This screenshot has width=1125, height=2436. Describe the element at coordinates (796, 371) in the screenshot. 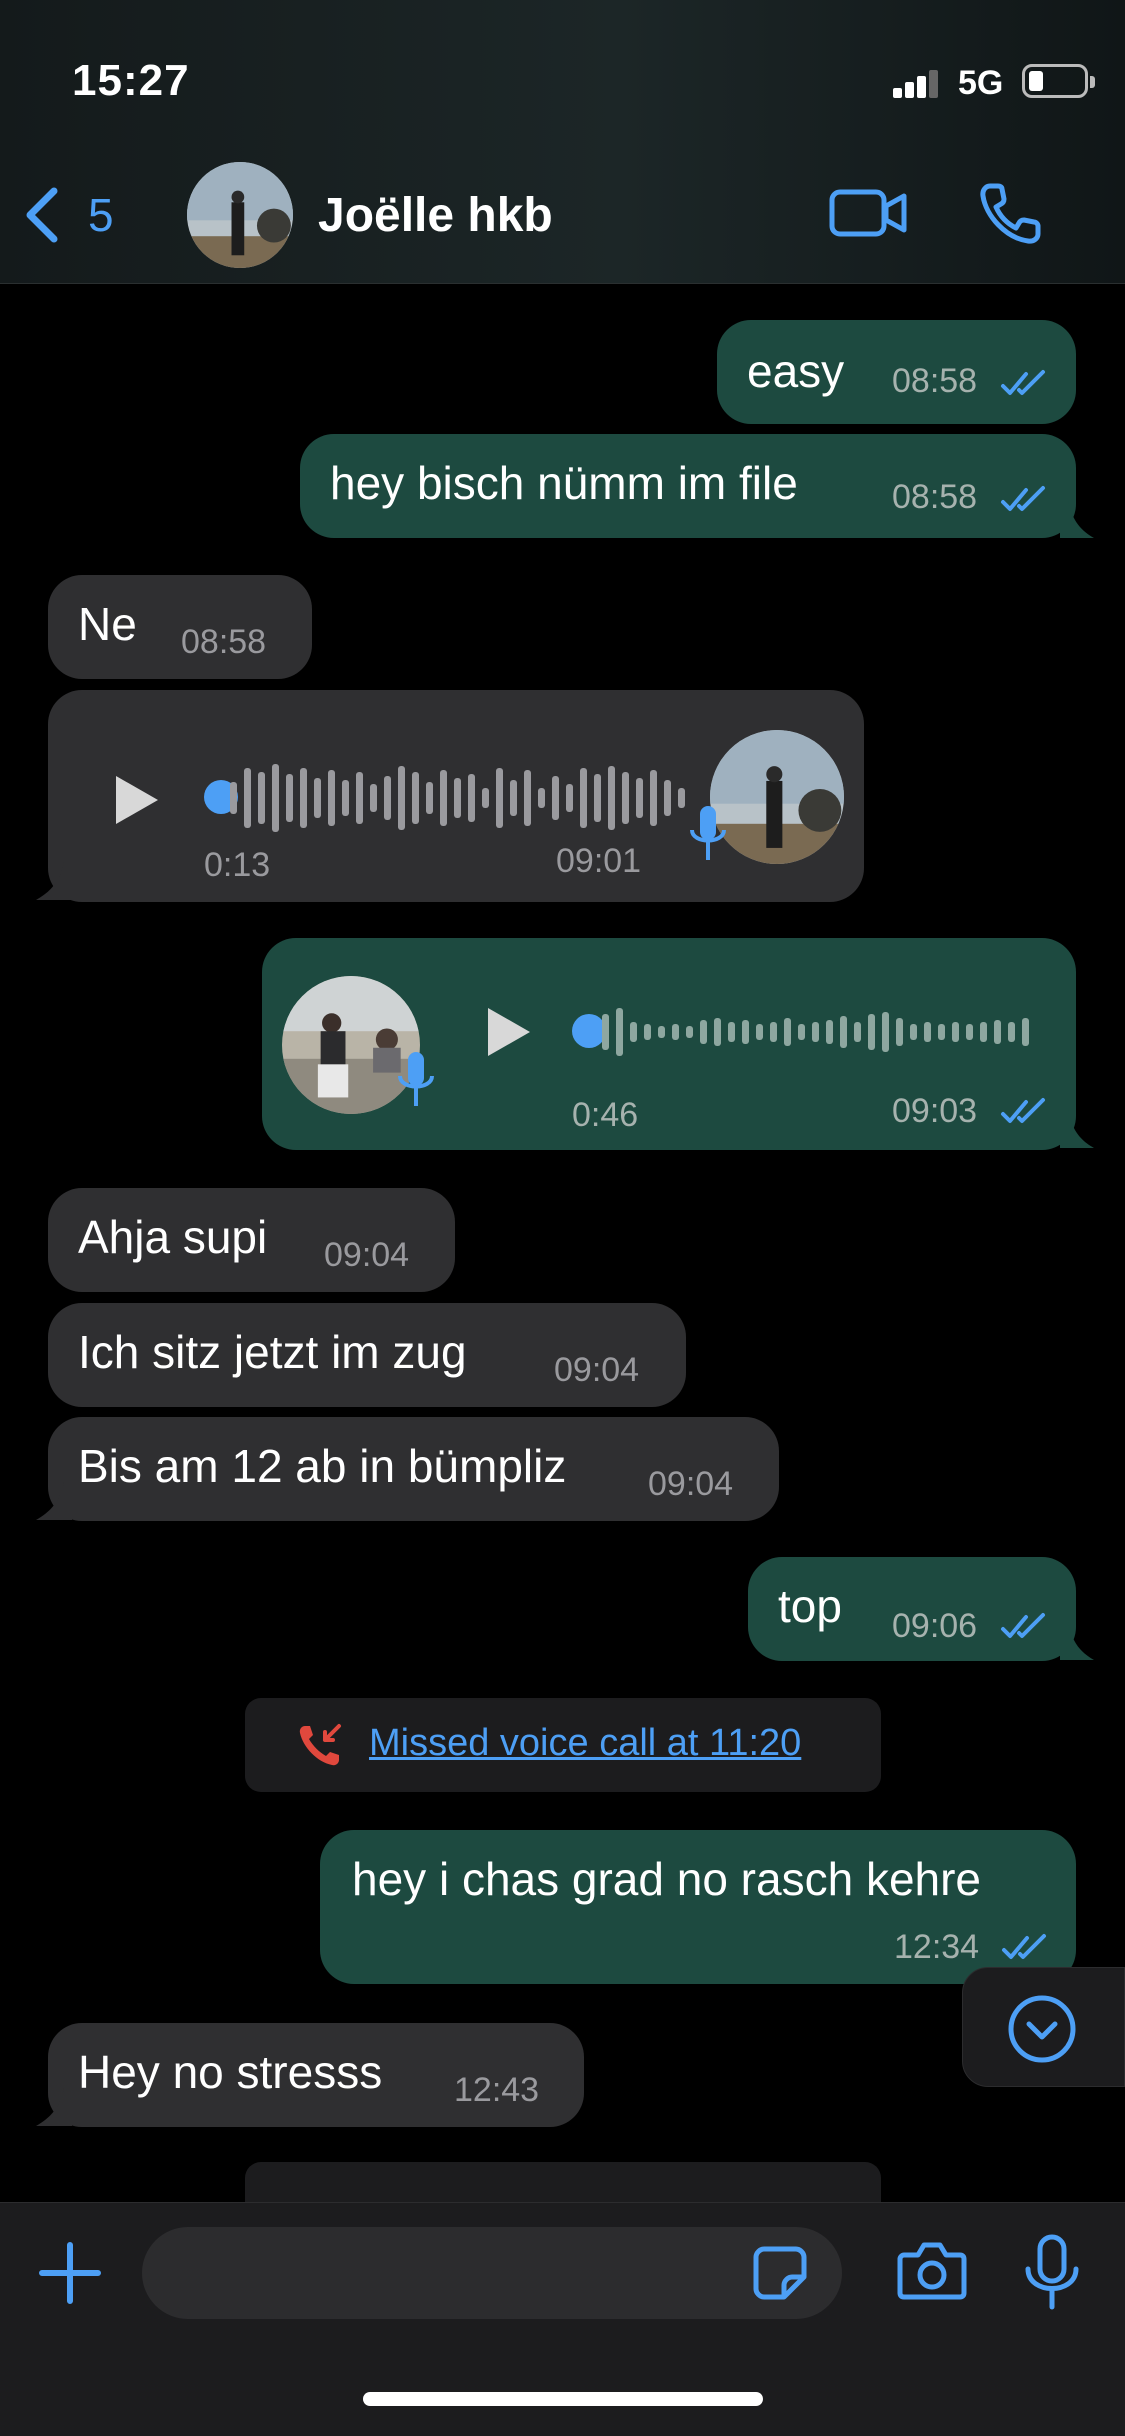

I see `message-text: easy` at that location.